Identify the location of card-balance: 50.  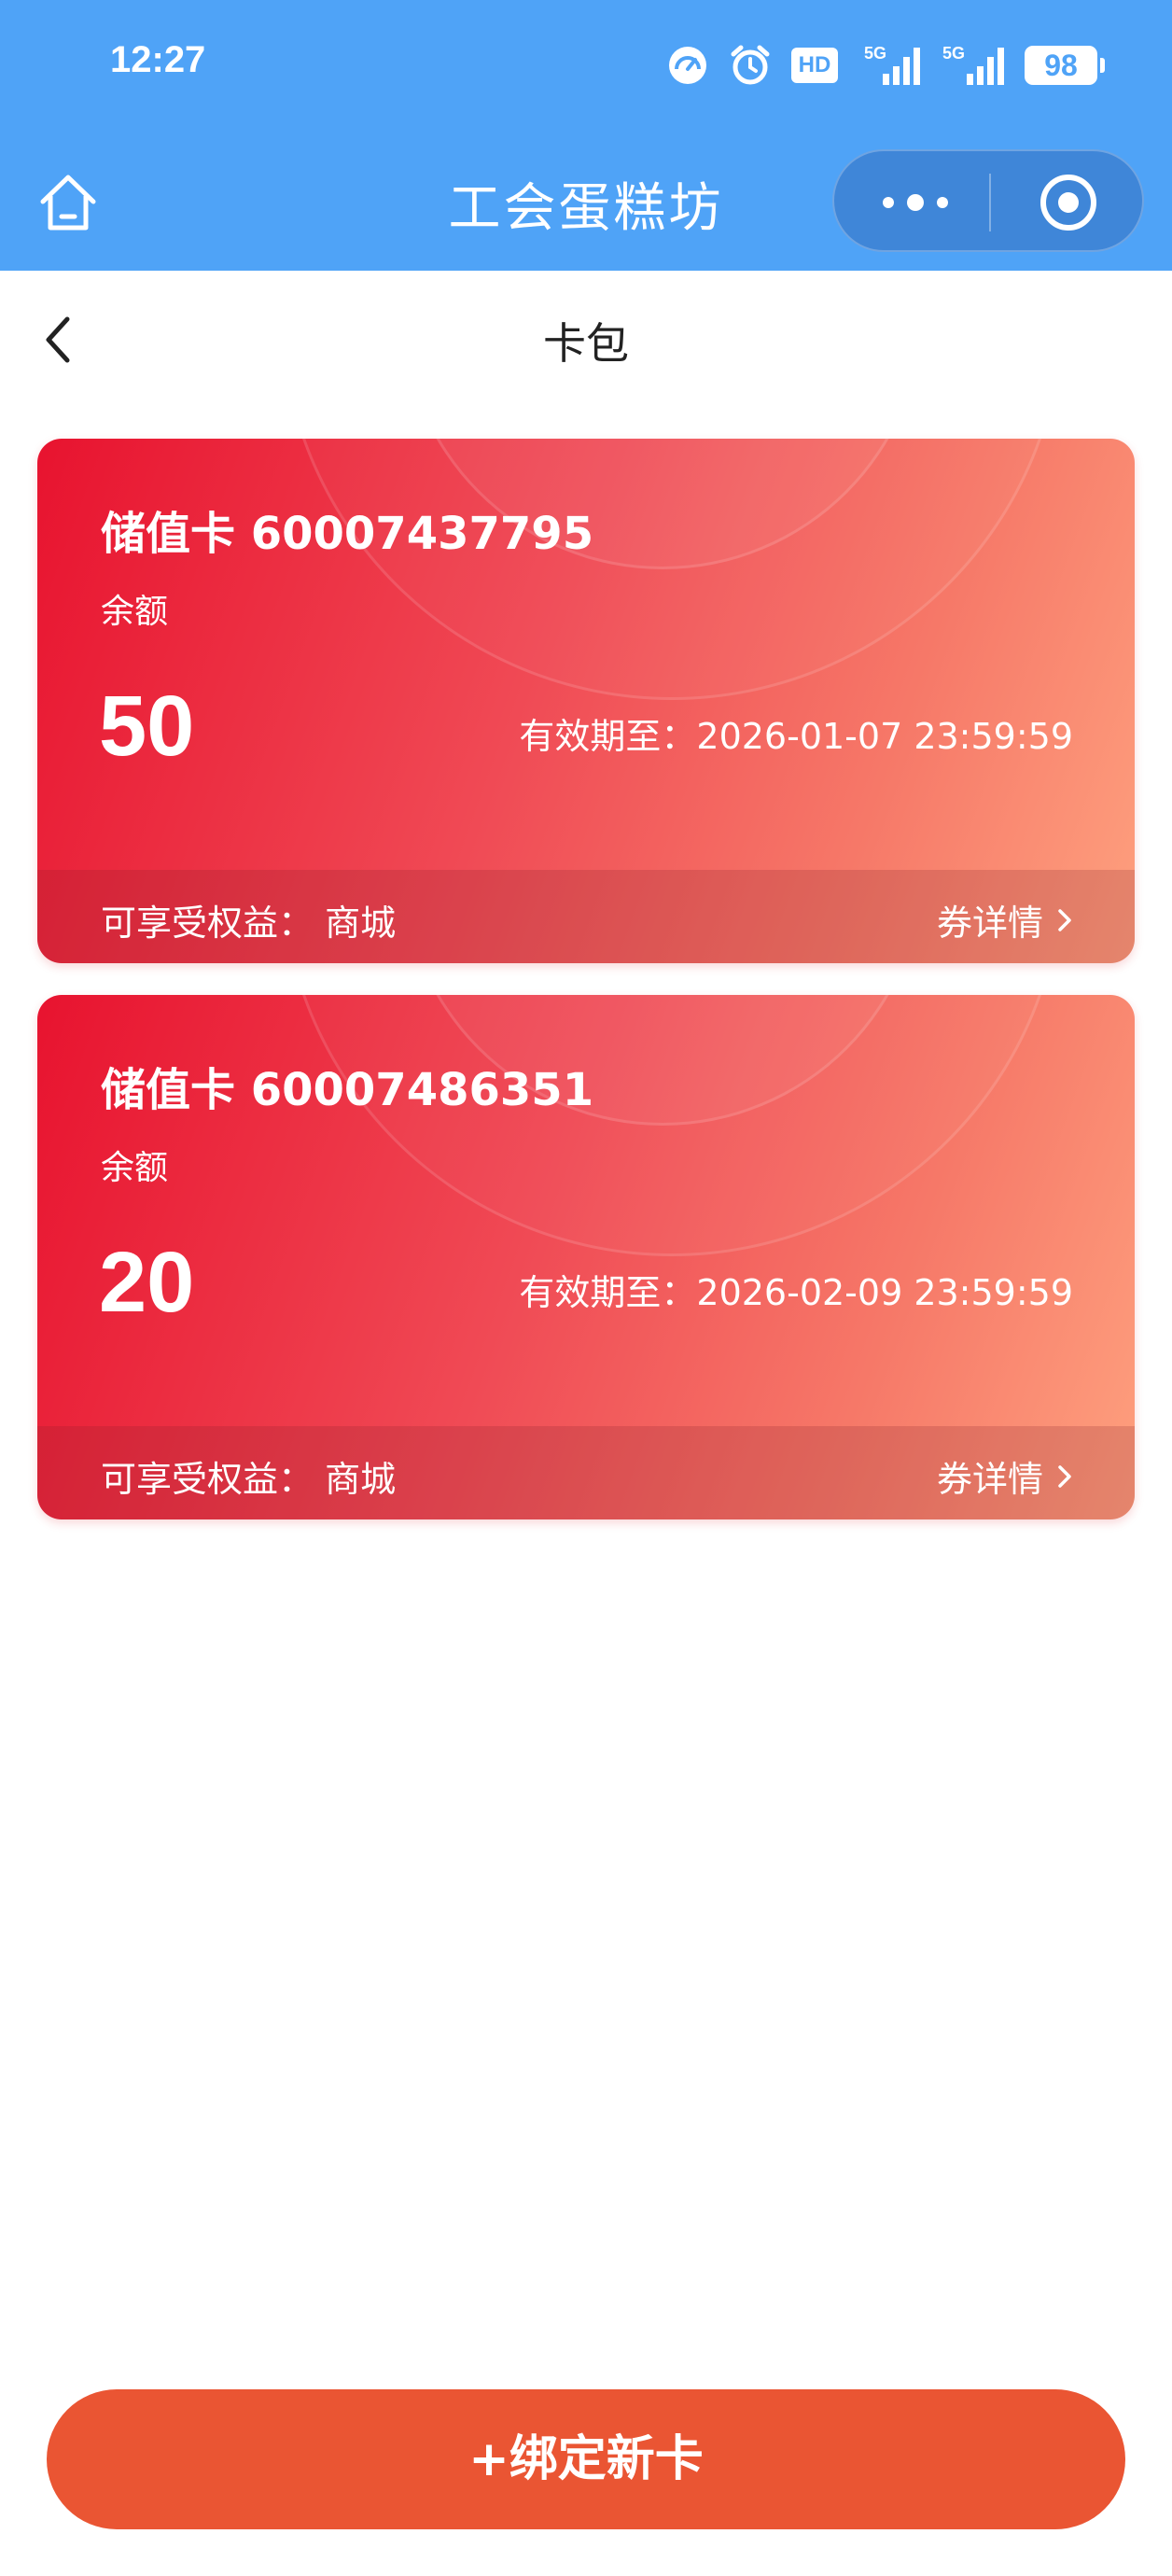
(147, 726).